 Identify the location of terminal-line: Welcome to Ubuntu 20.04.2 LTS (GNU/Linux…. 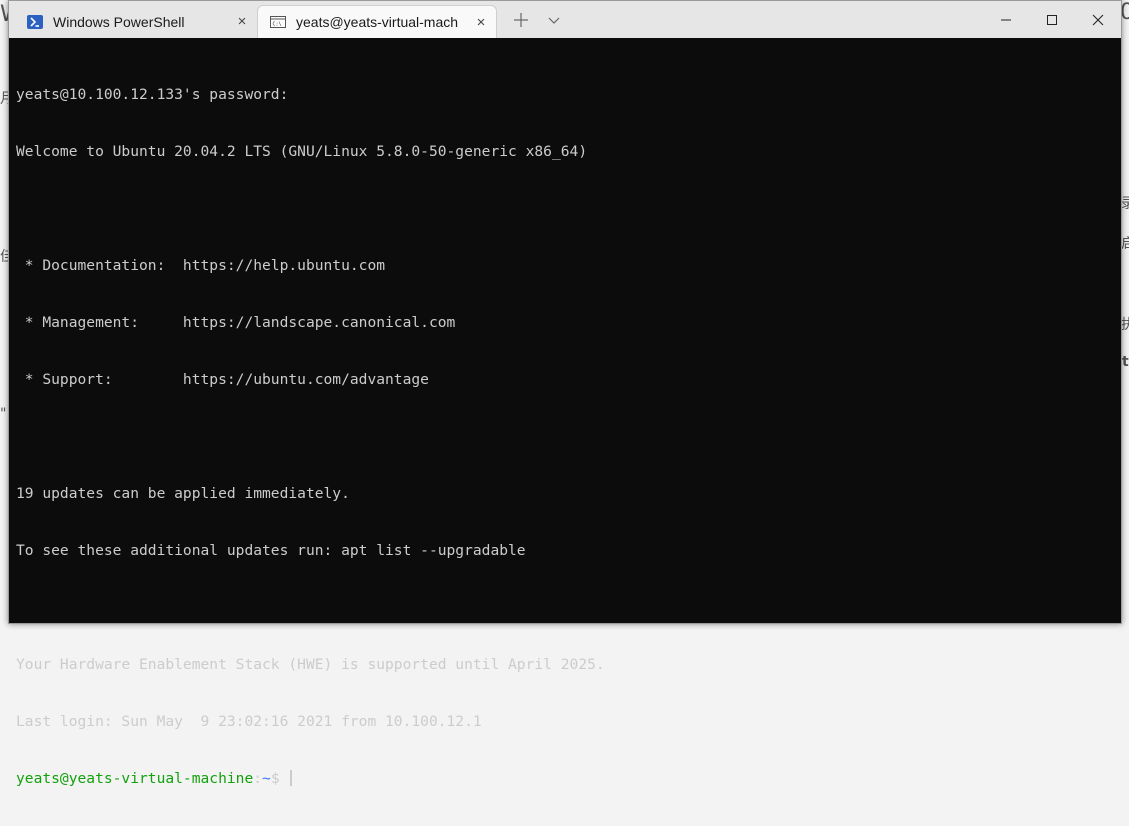
(302, 151).